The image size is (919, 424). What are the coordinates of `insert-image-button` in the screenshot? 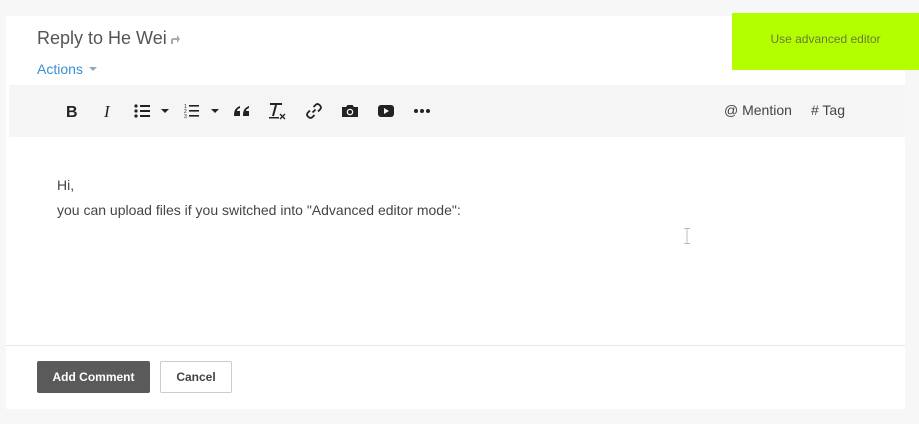 It's located at (350, 111).